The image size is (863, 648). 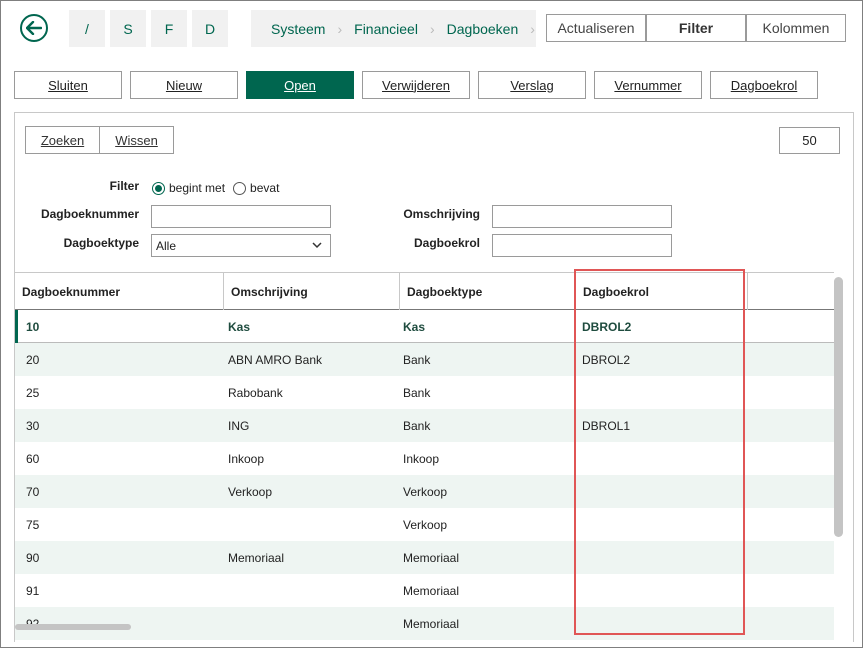 I want to click on table-row: 20 ABN AMRO Bank Bank DBROL2, so click(x=424, y=359).